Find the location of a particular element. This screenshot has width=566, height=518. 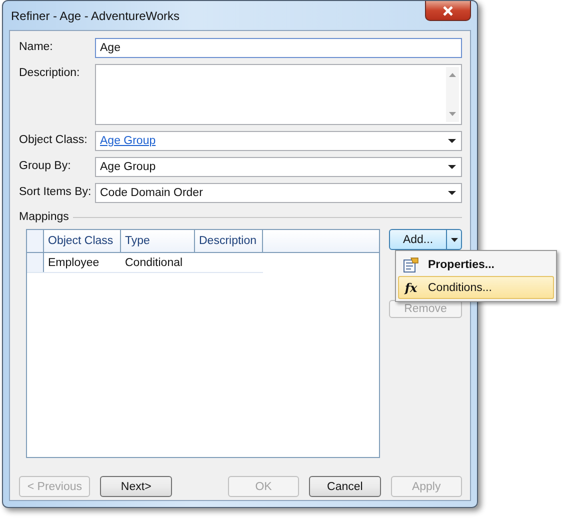

dialog-button: Cancel is located at coordinates (345, 486).